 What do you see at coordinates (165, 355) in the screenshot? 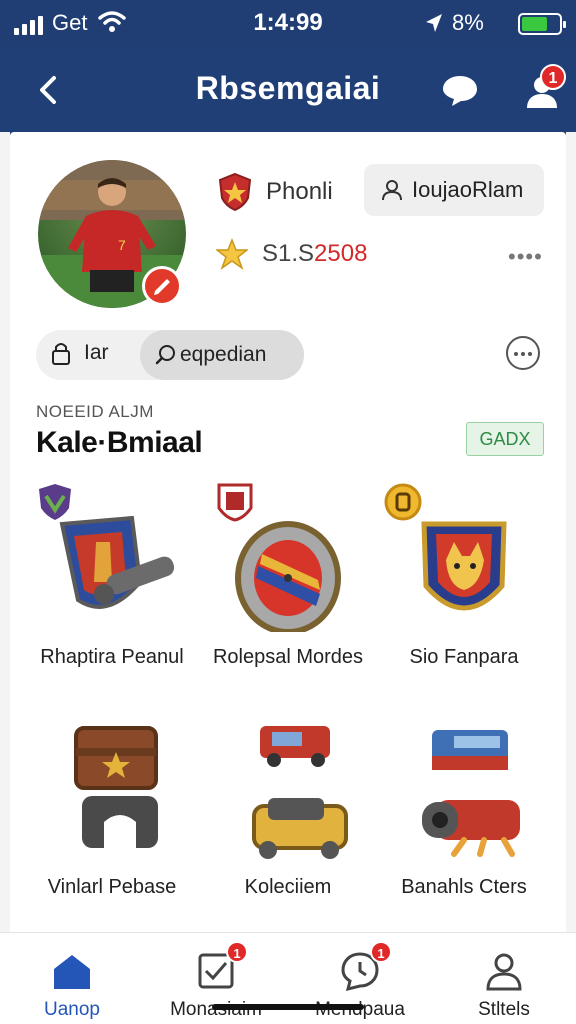
I see `search-icon` at bounding box center [165, 355].